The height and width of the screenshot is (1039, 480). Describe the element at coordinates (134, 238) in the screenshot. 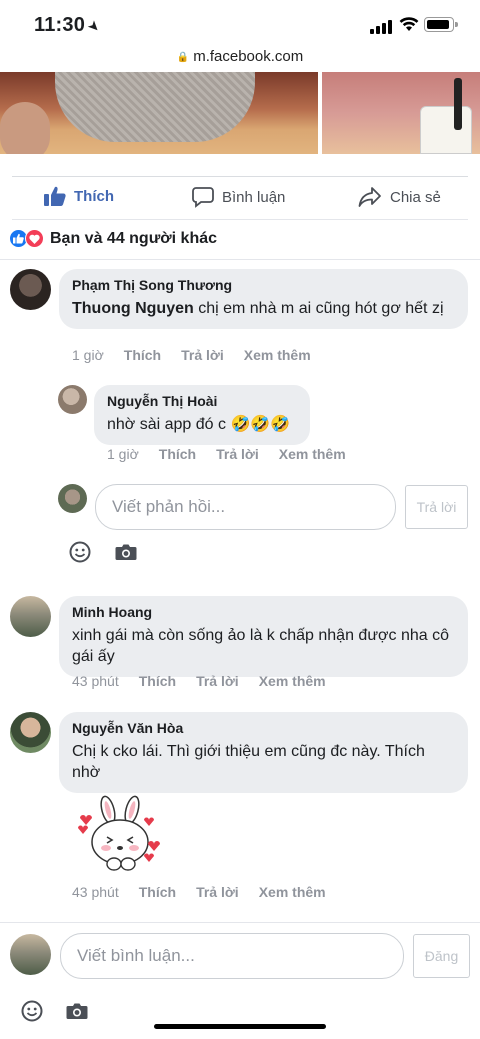

I see `reactions-text: Bạn và 44 người khác` at that location.